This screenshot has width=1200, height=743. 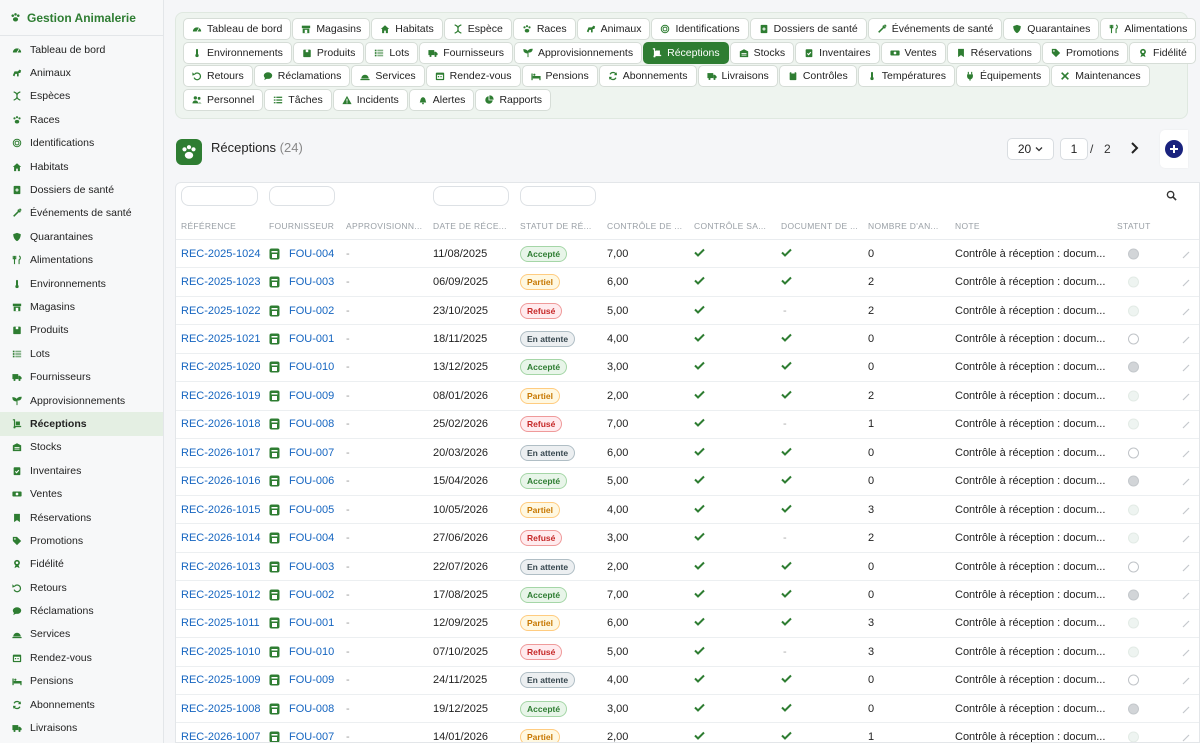 What do you see at coordinates (1074, 149) in the screenshot?
I see `page-input: 1` at bounding box center [1074, 149].